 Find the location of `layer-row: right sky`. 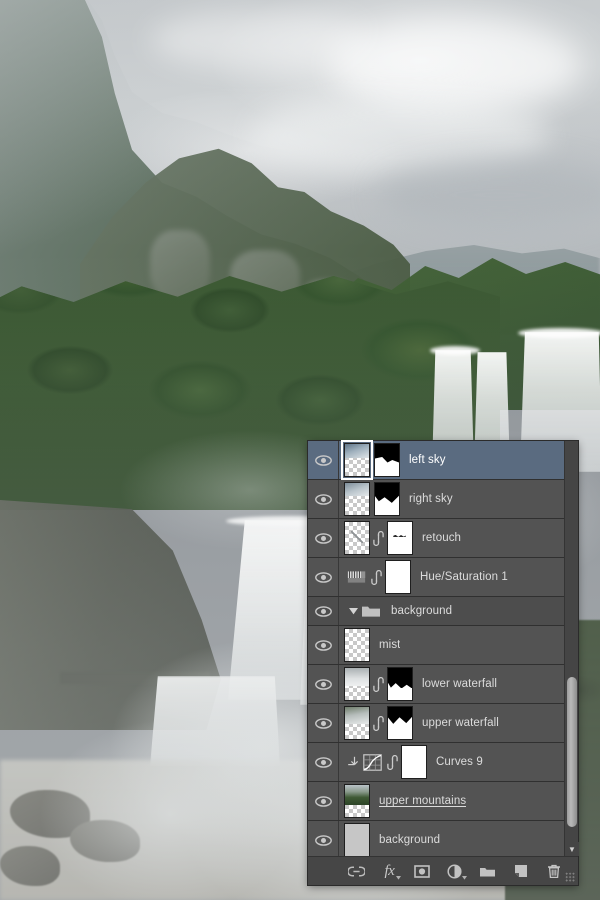

layer-row: right sky is located at coordinates (436, 499).